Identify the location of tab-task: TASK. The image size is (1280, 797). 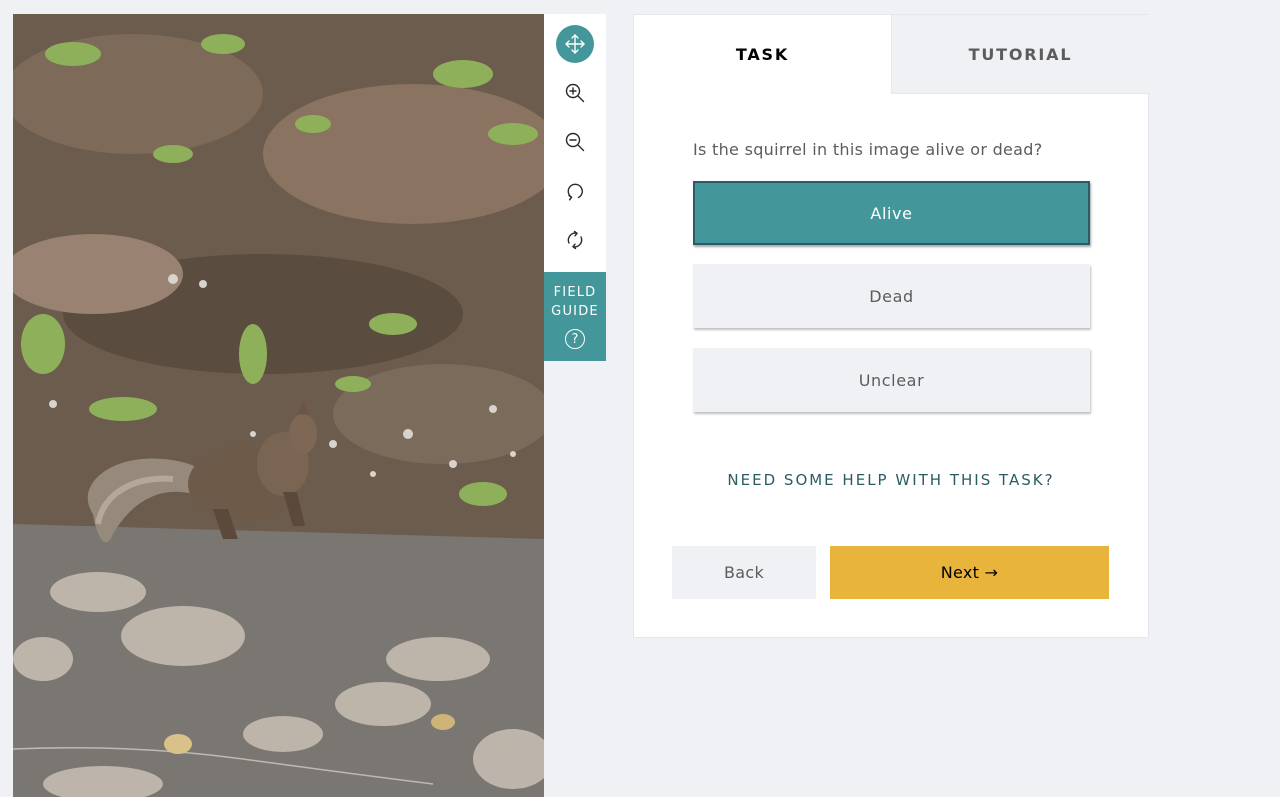
(762, 54).